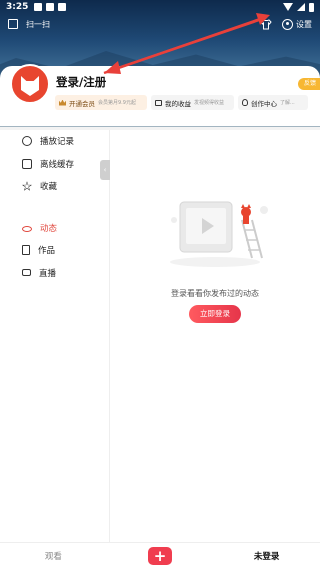 The height and width of the screenshot is (568, 320). I want to click on vip-sub: 会员第月9.9元起, so click(117, 103).